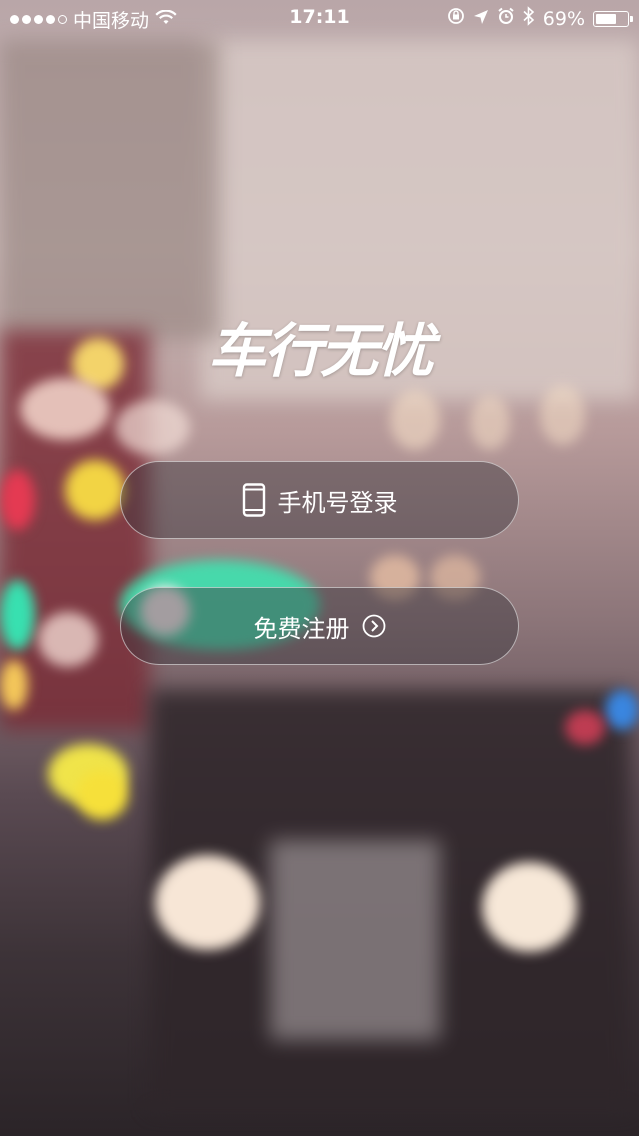 This screenshot has height=1136, width=639. I want to click on rotation-lock-icon, so click(456, 18).